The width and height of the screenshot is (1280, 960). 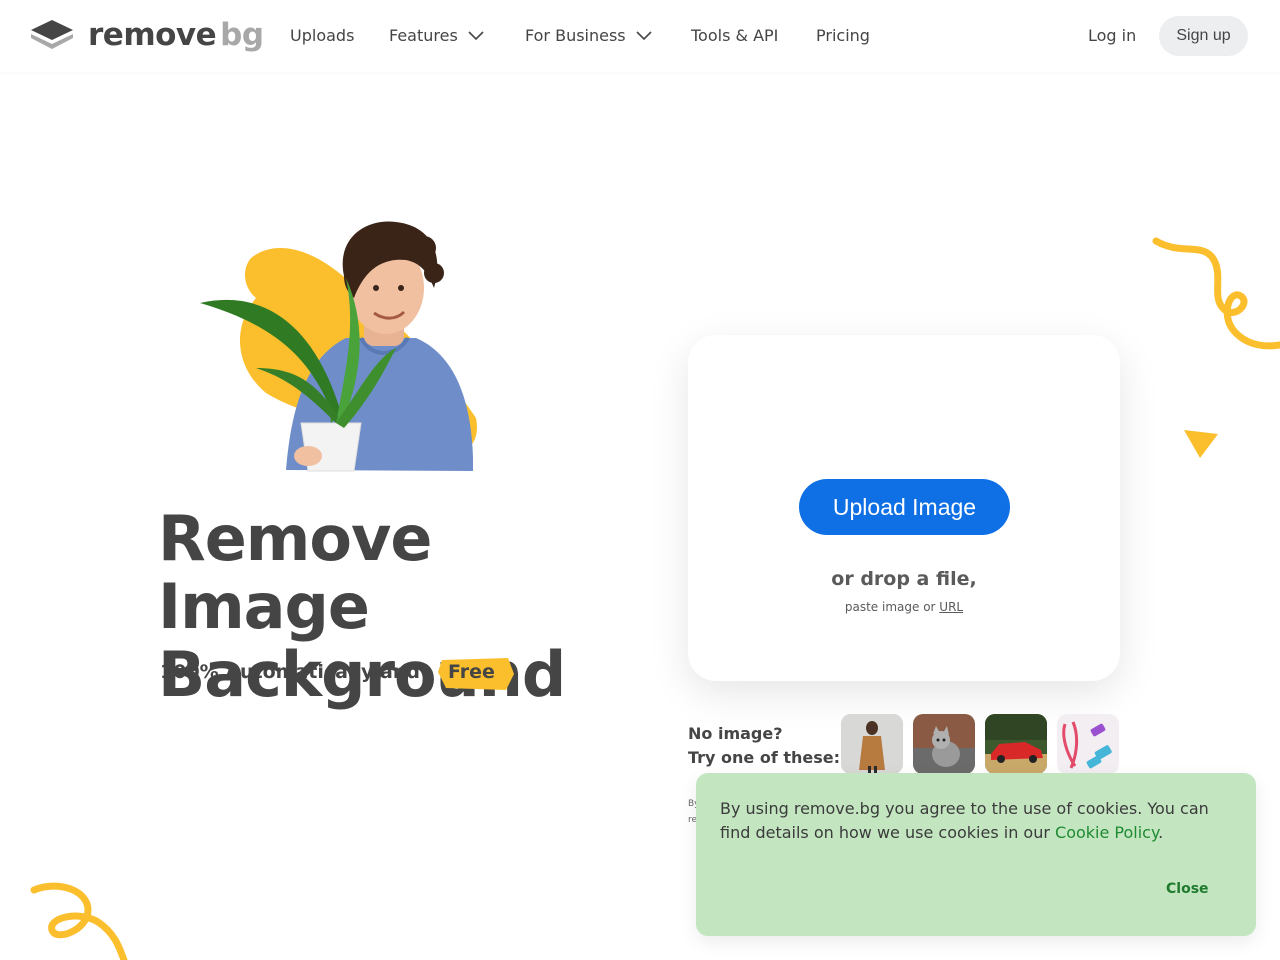 What do you see at coordinates (242, 35) in the screenshot?
I see `logo-accent: bg` at bounding box center [242, 35].